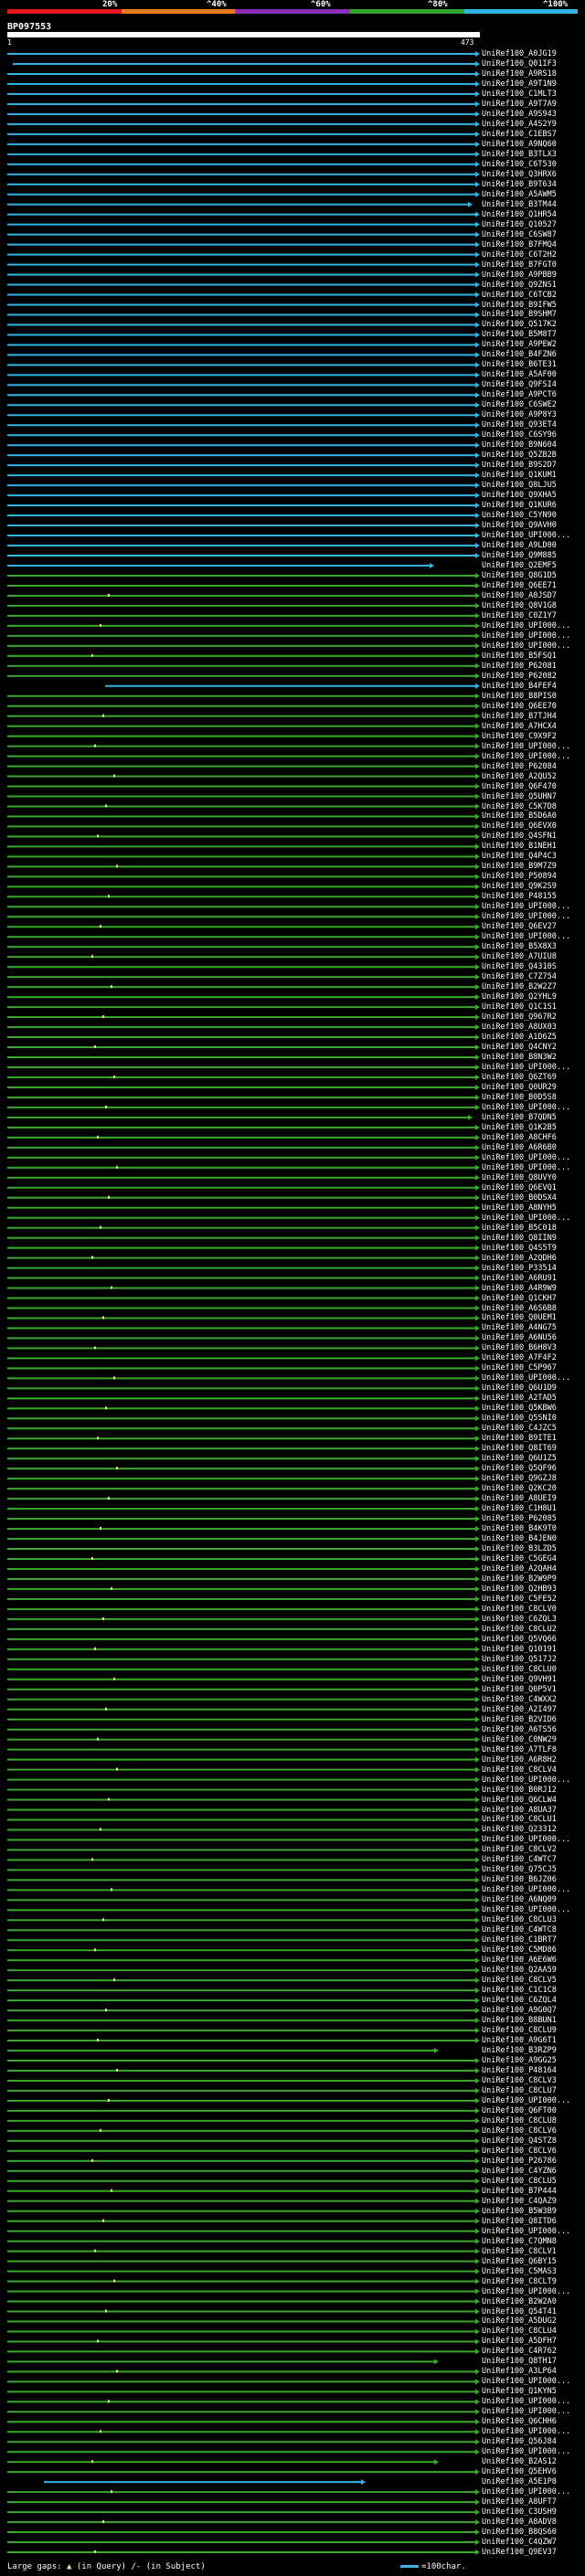 The image size is (585, 2576). What do you see at coordinates (519, 455) in the screenshot?
I see `hit-label: UniRef100_Q5ZB2B` at bounding box center [519, 455].